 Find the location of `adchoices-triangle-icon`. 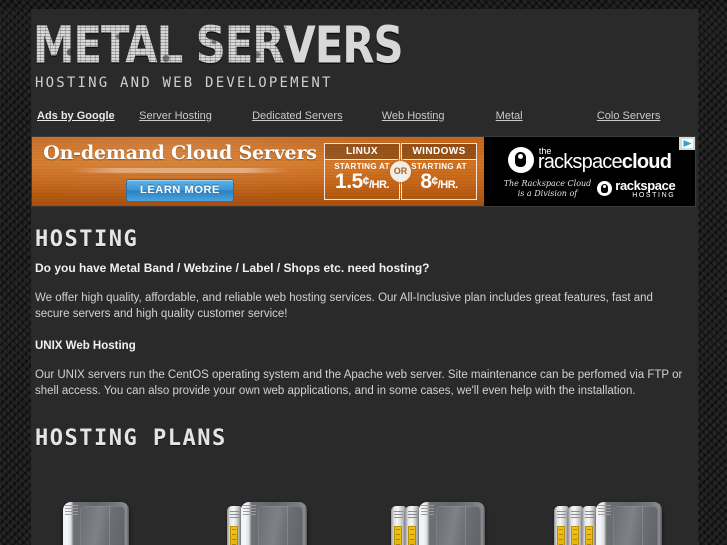

adchoices-triangle-icon is located at coordinates (687, 143).